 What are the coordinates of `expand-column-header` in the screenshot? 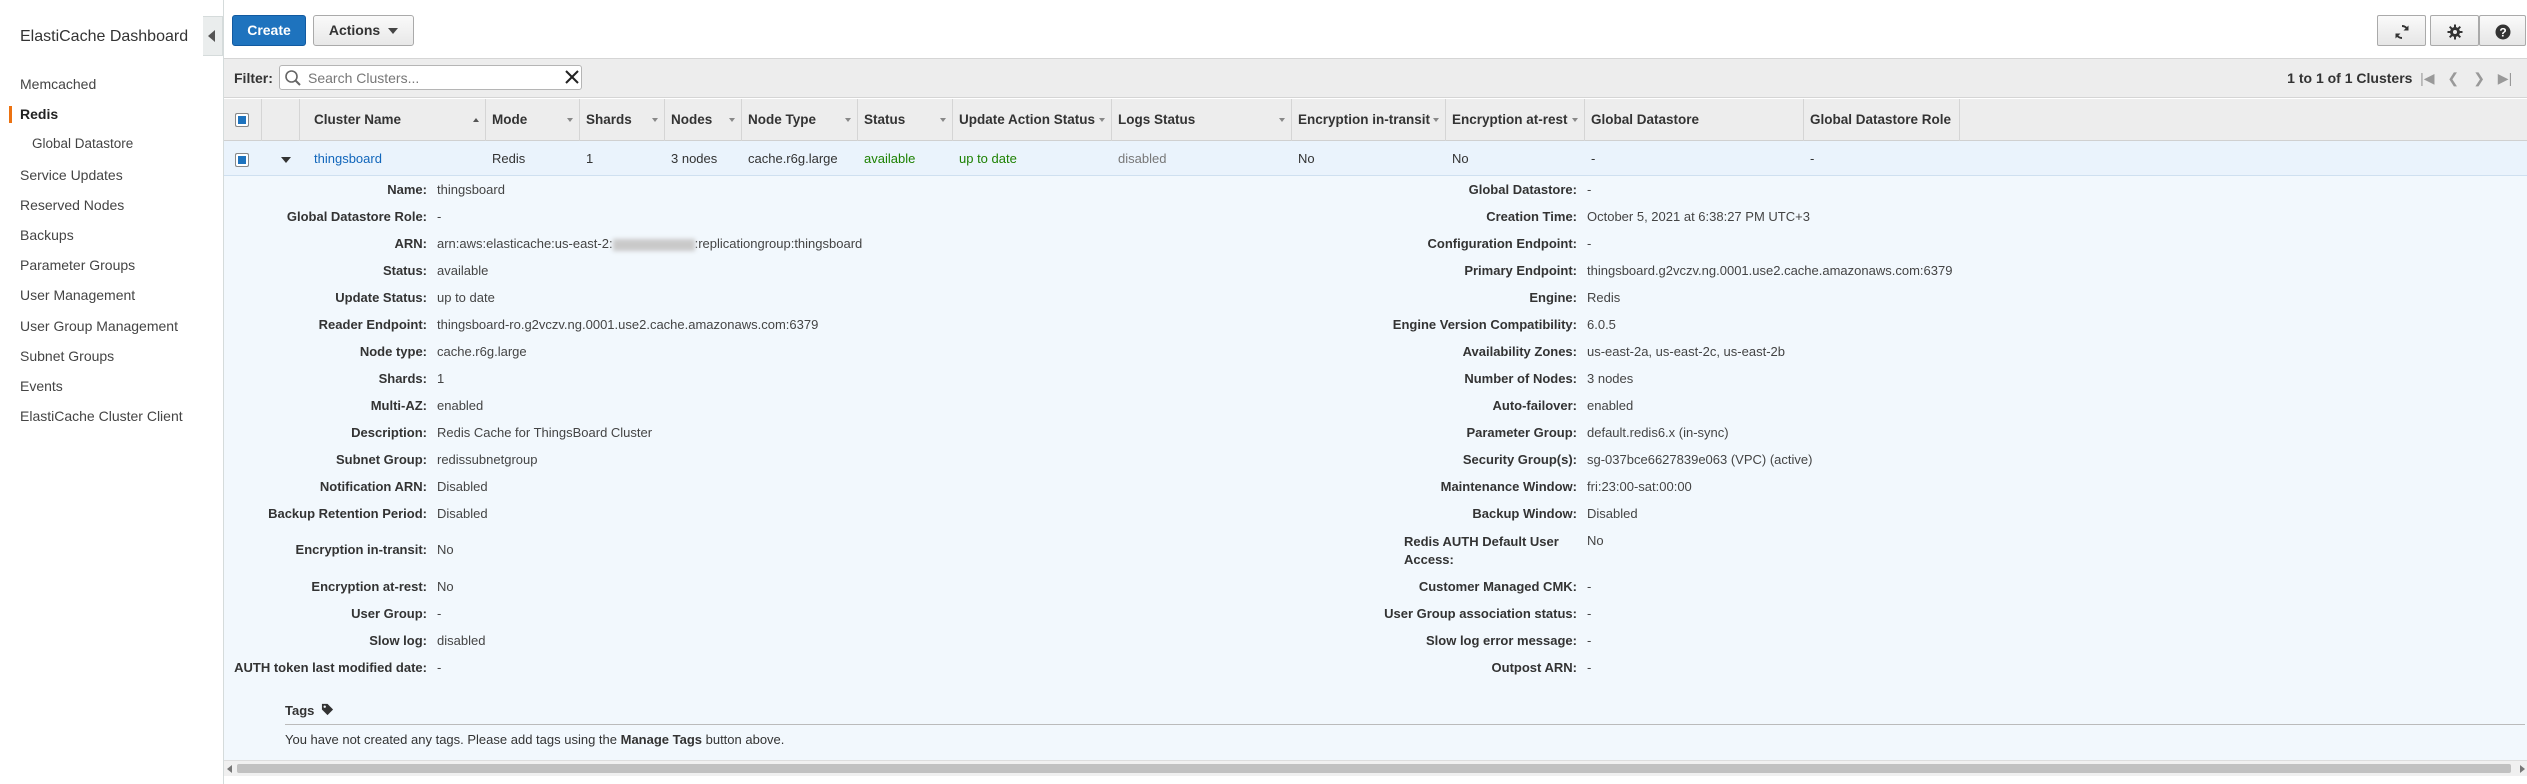 It's located at (281, 120).